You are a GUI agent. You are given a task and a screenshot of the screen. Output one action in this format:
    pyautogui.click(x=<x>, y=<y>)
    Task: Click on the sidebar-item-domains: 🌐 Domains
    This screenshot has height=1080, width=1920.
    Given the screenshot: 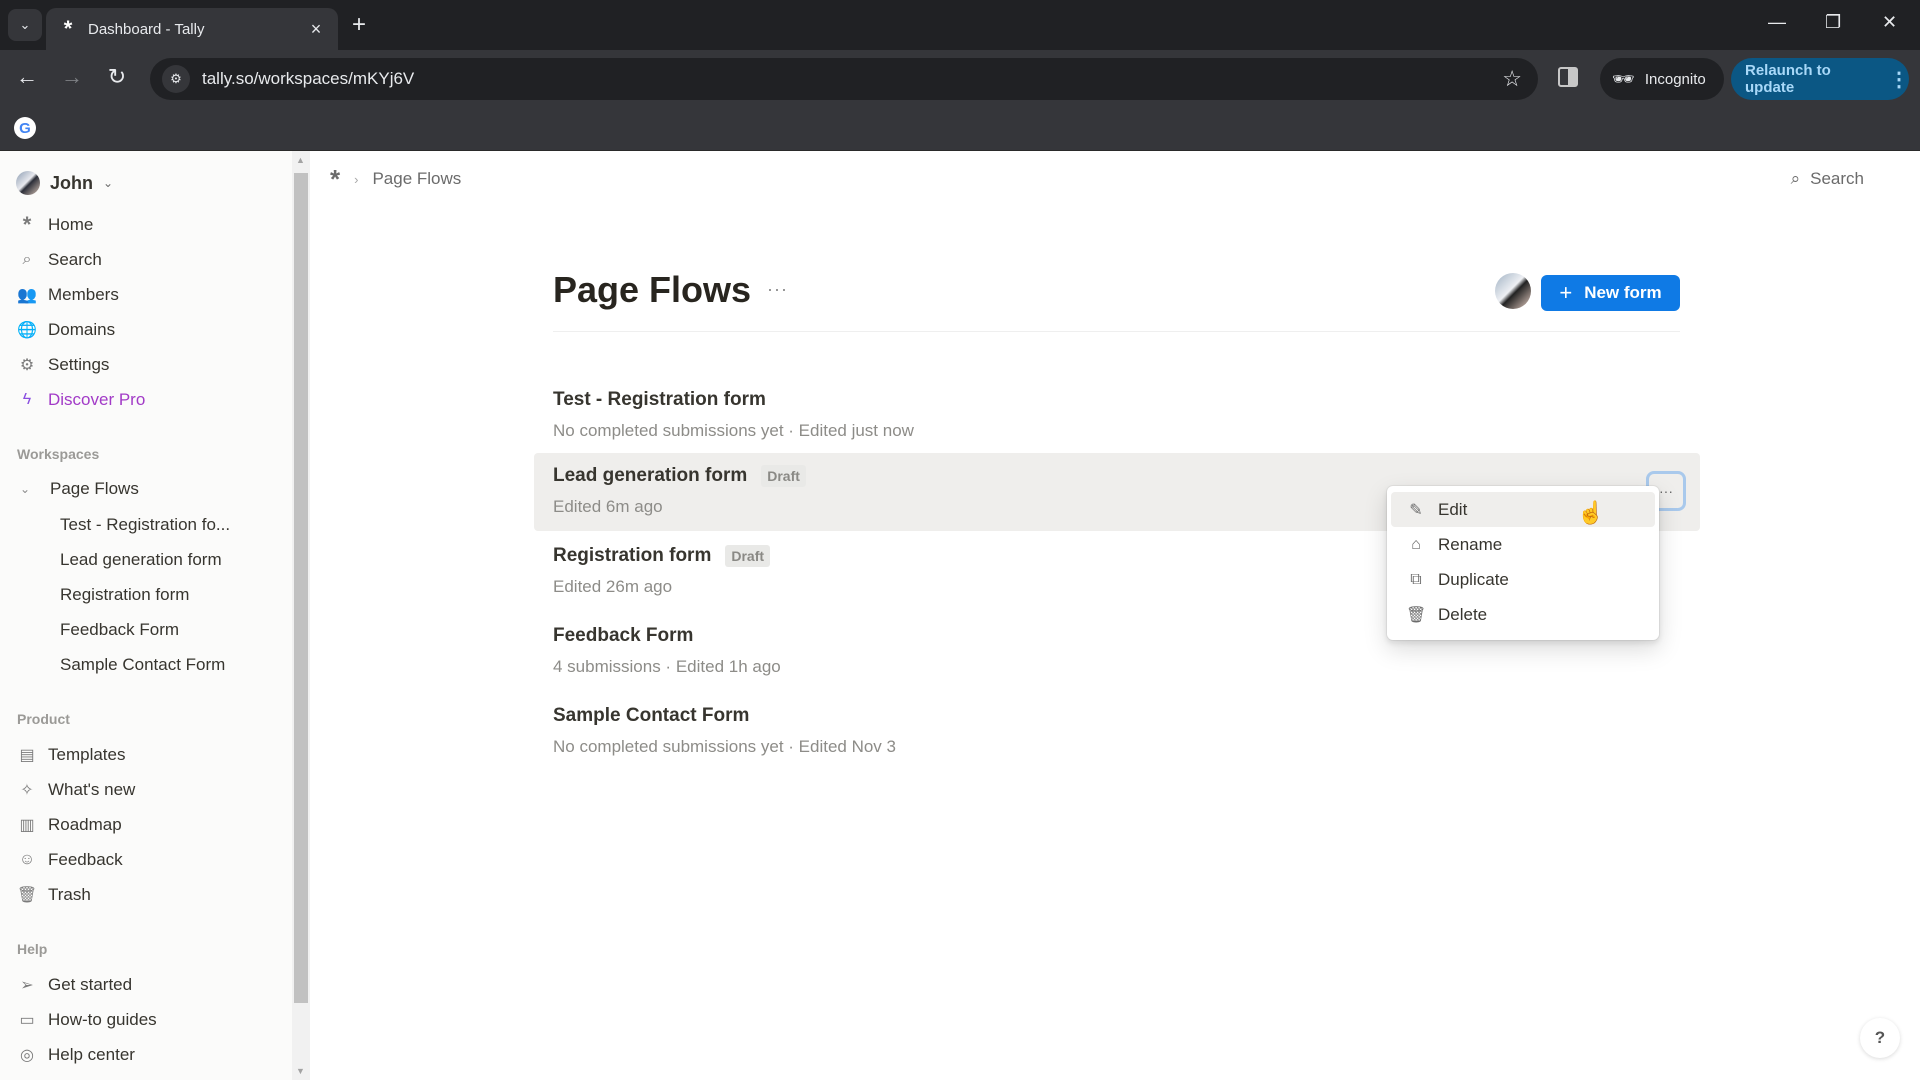 What is the action you would take?
    pyautogui.click(x=65, y=330)
    